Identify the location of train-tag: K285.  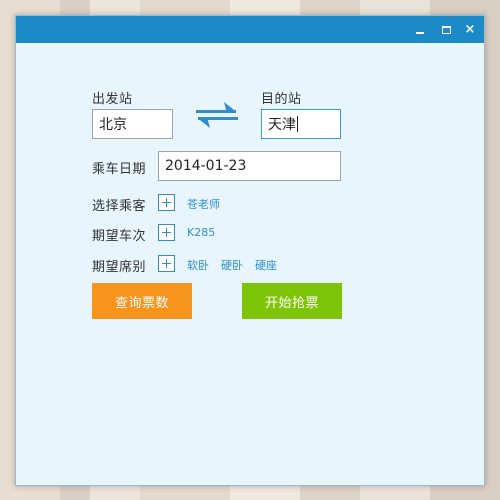
(201, 232).